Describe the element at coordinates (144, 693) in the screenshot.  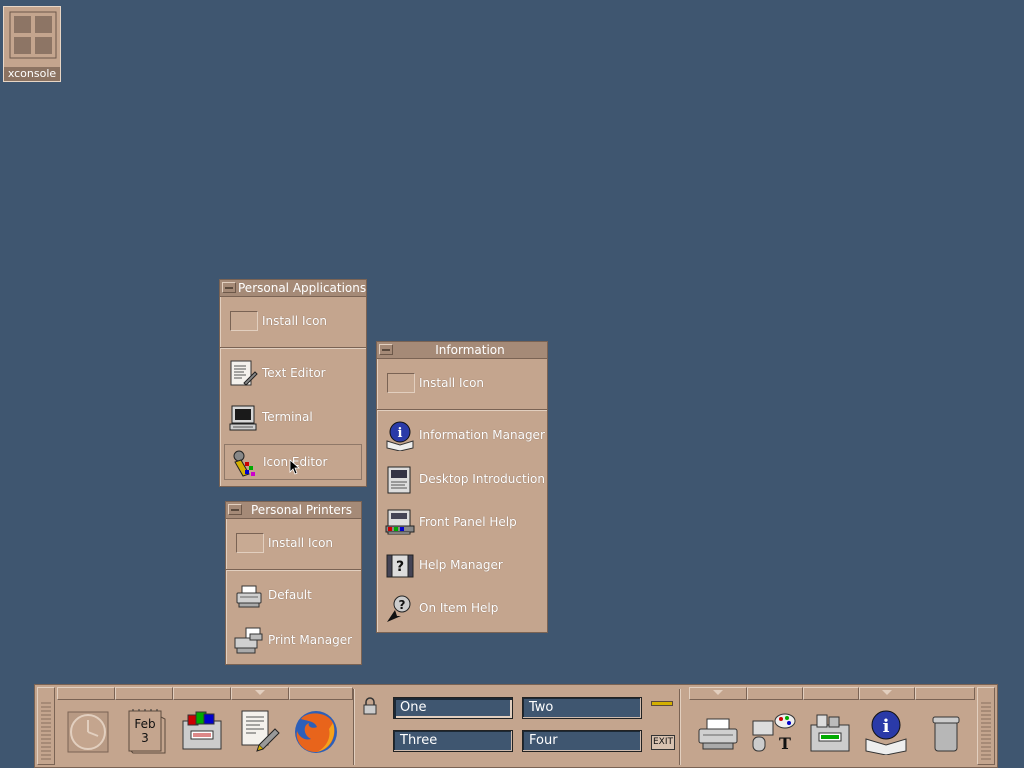
I see `calendar-subpanel-arrow` at that location.